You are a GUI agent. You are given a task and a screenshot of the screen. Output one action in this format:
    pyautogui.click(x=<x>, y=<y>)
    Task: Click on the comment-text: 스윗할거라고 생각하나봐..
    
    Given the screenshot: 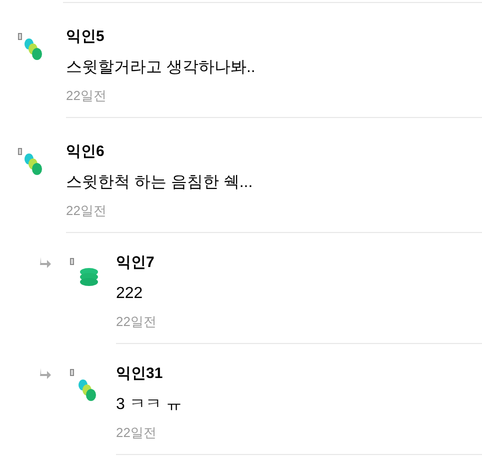 What is the action you would take?
    pyautogui.click(x=161, y=68)
    